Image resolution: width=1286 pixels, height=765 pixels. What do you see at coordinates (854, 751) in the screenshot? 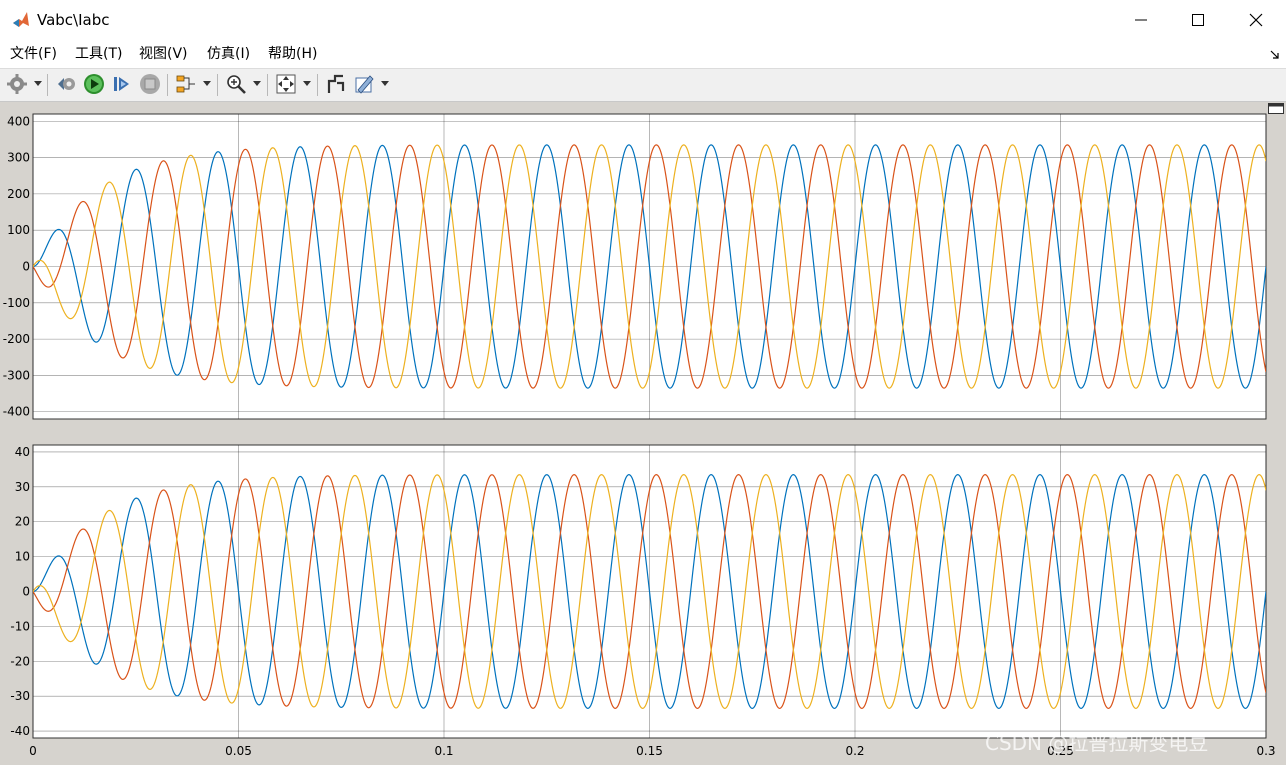
I see `x-tick-label: 0.2` at bounding box center [854, 751].